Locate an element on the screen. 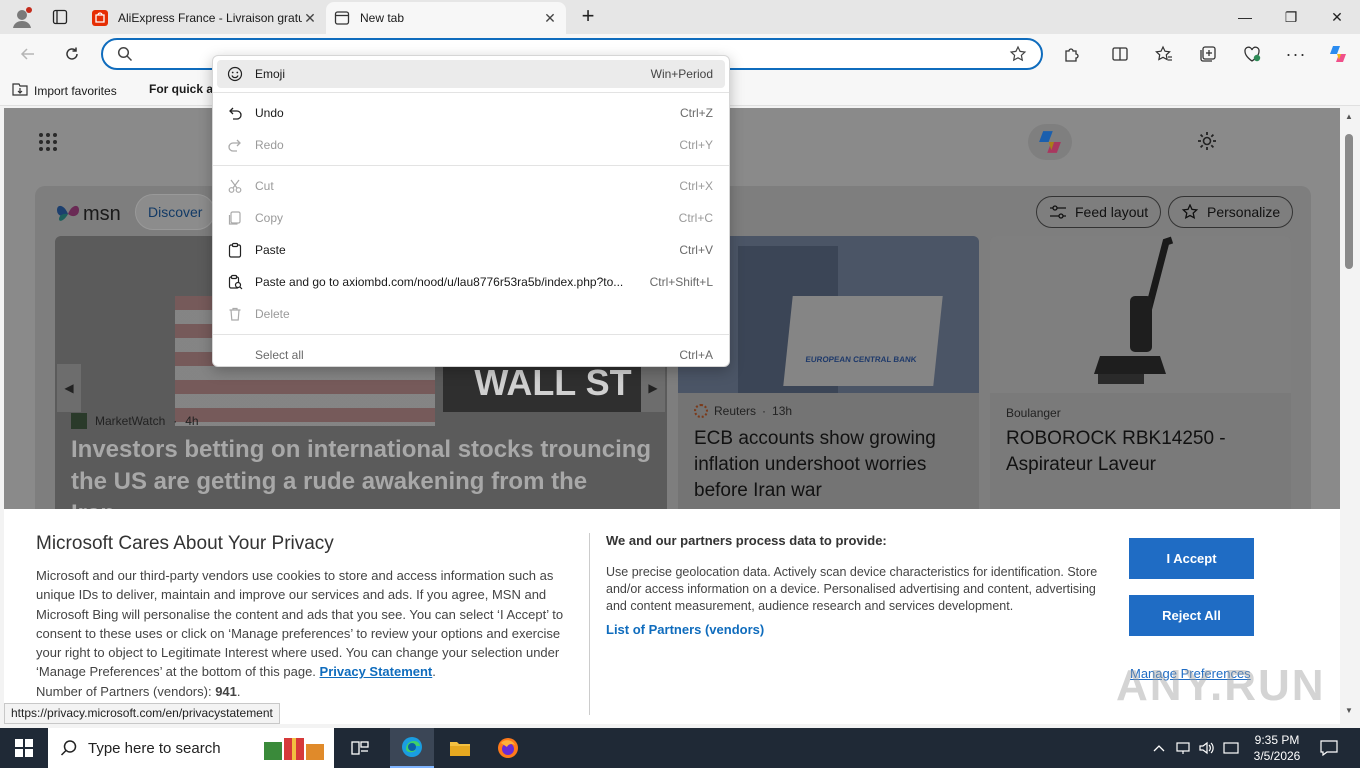 This screenshot has height=768, width=1360. scroll-up-icon: ▲ is located at coordinates (1349, 116).